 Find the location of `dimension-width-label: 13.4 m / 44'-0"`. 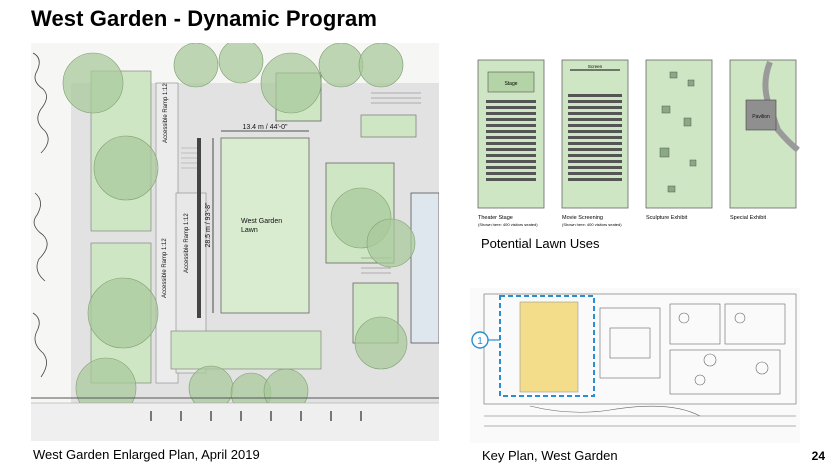

dimension-width-label: 13.4 m / 44'-0" is located at coordinates (265, 127).